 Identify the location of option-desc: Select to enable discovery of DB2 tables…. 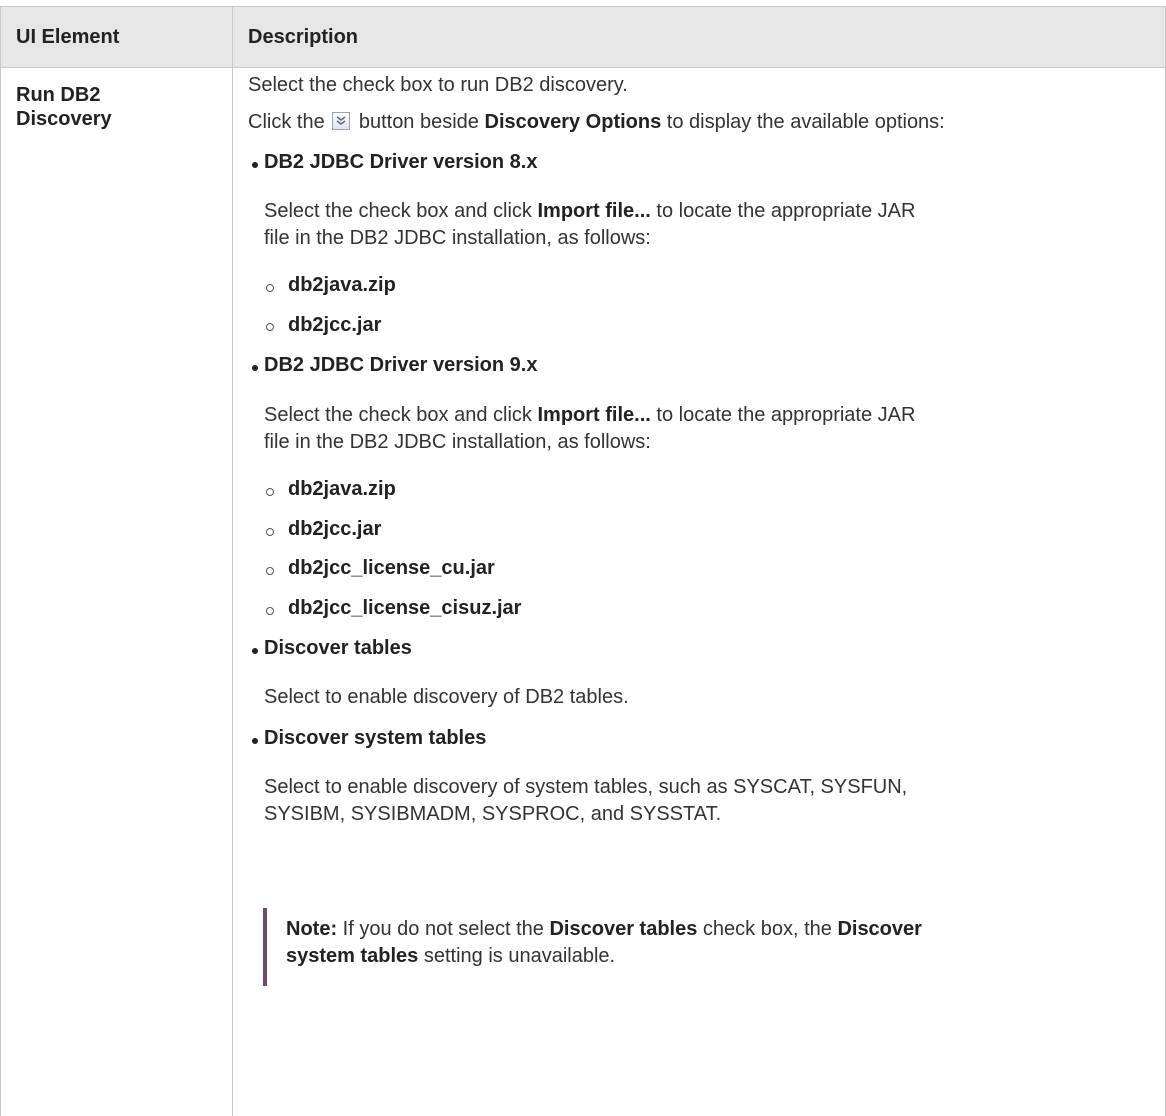
(446, 697).